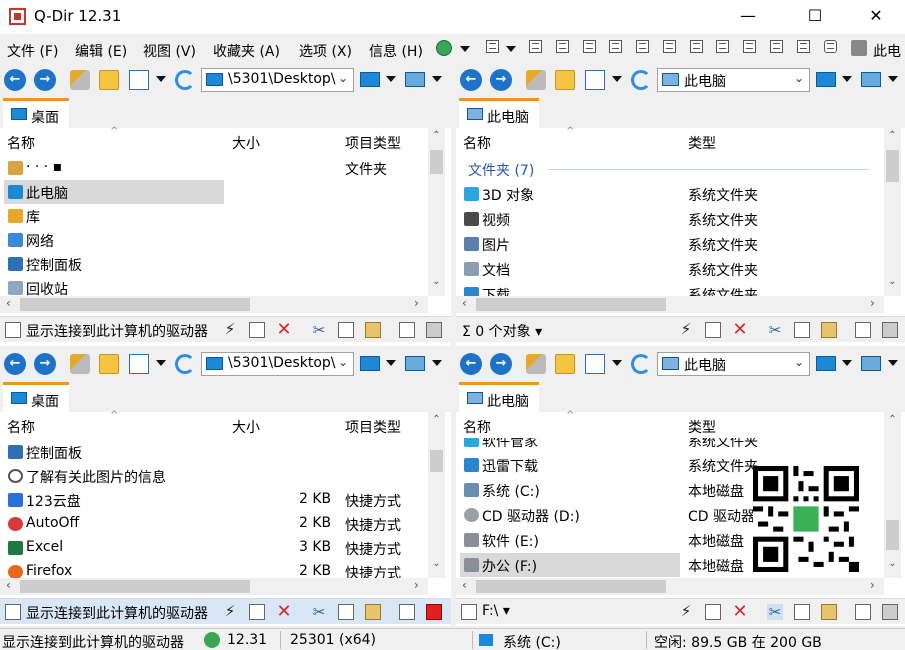  What do you see at coordinates (589, 46) in the screenshot?
I see `layout-3b-icon` at bounding box center [589, 46].